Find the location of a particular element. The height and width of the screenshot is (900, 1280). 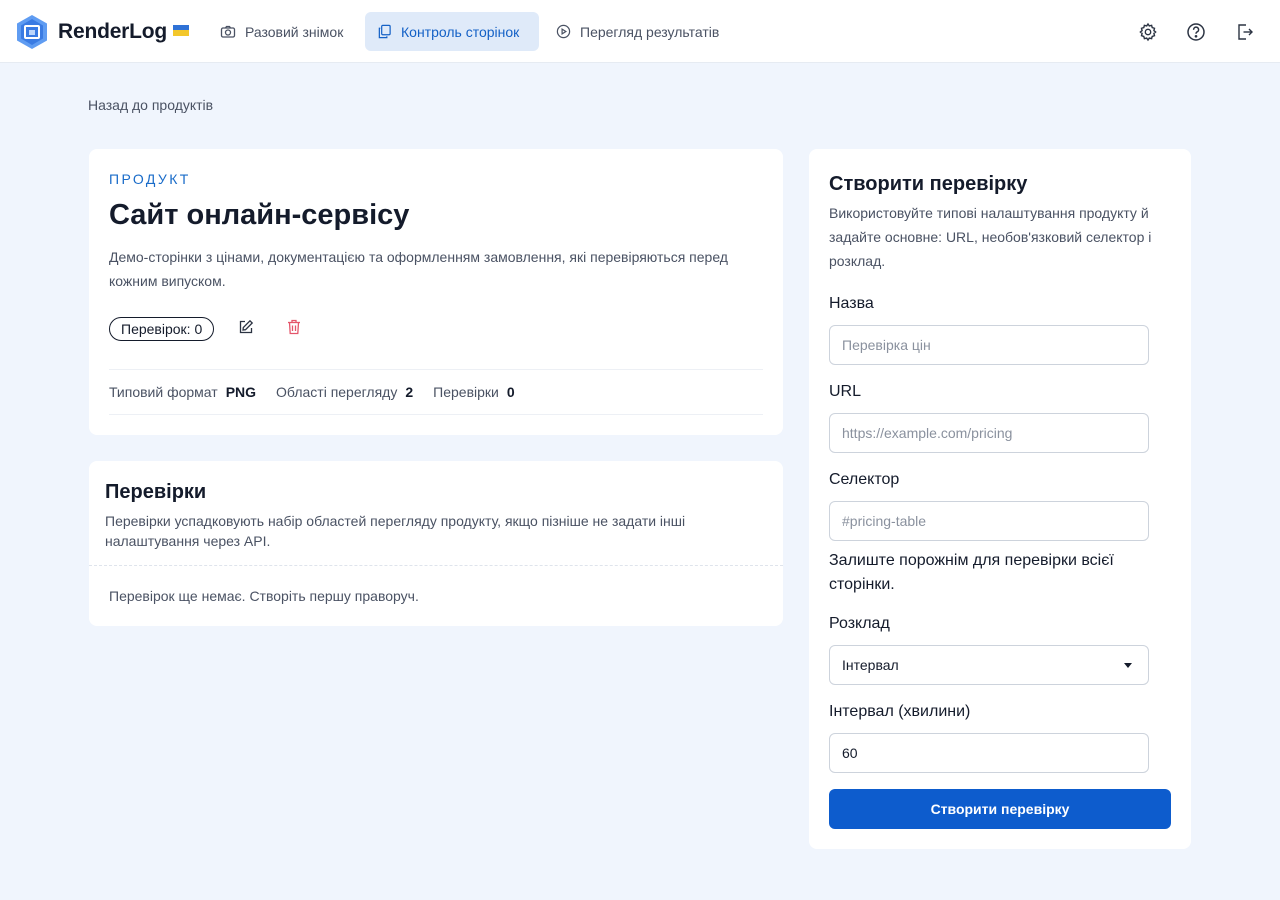

settings-button is located at coordinates (1148, 32).